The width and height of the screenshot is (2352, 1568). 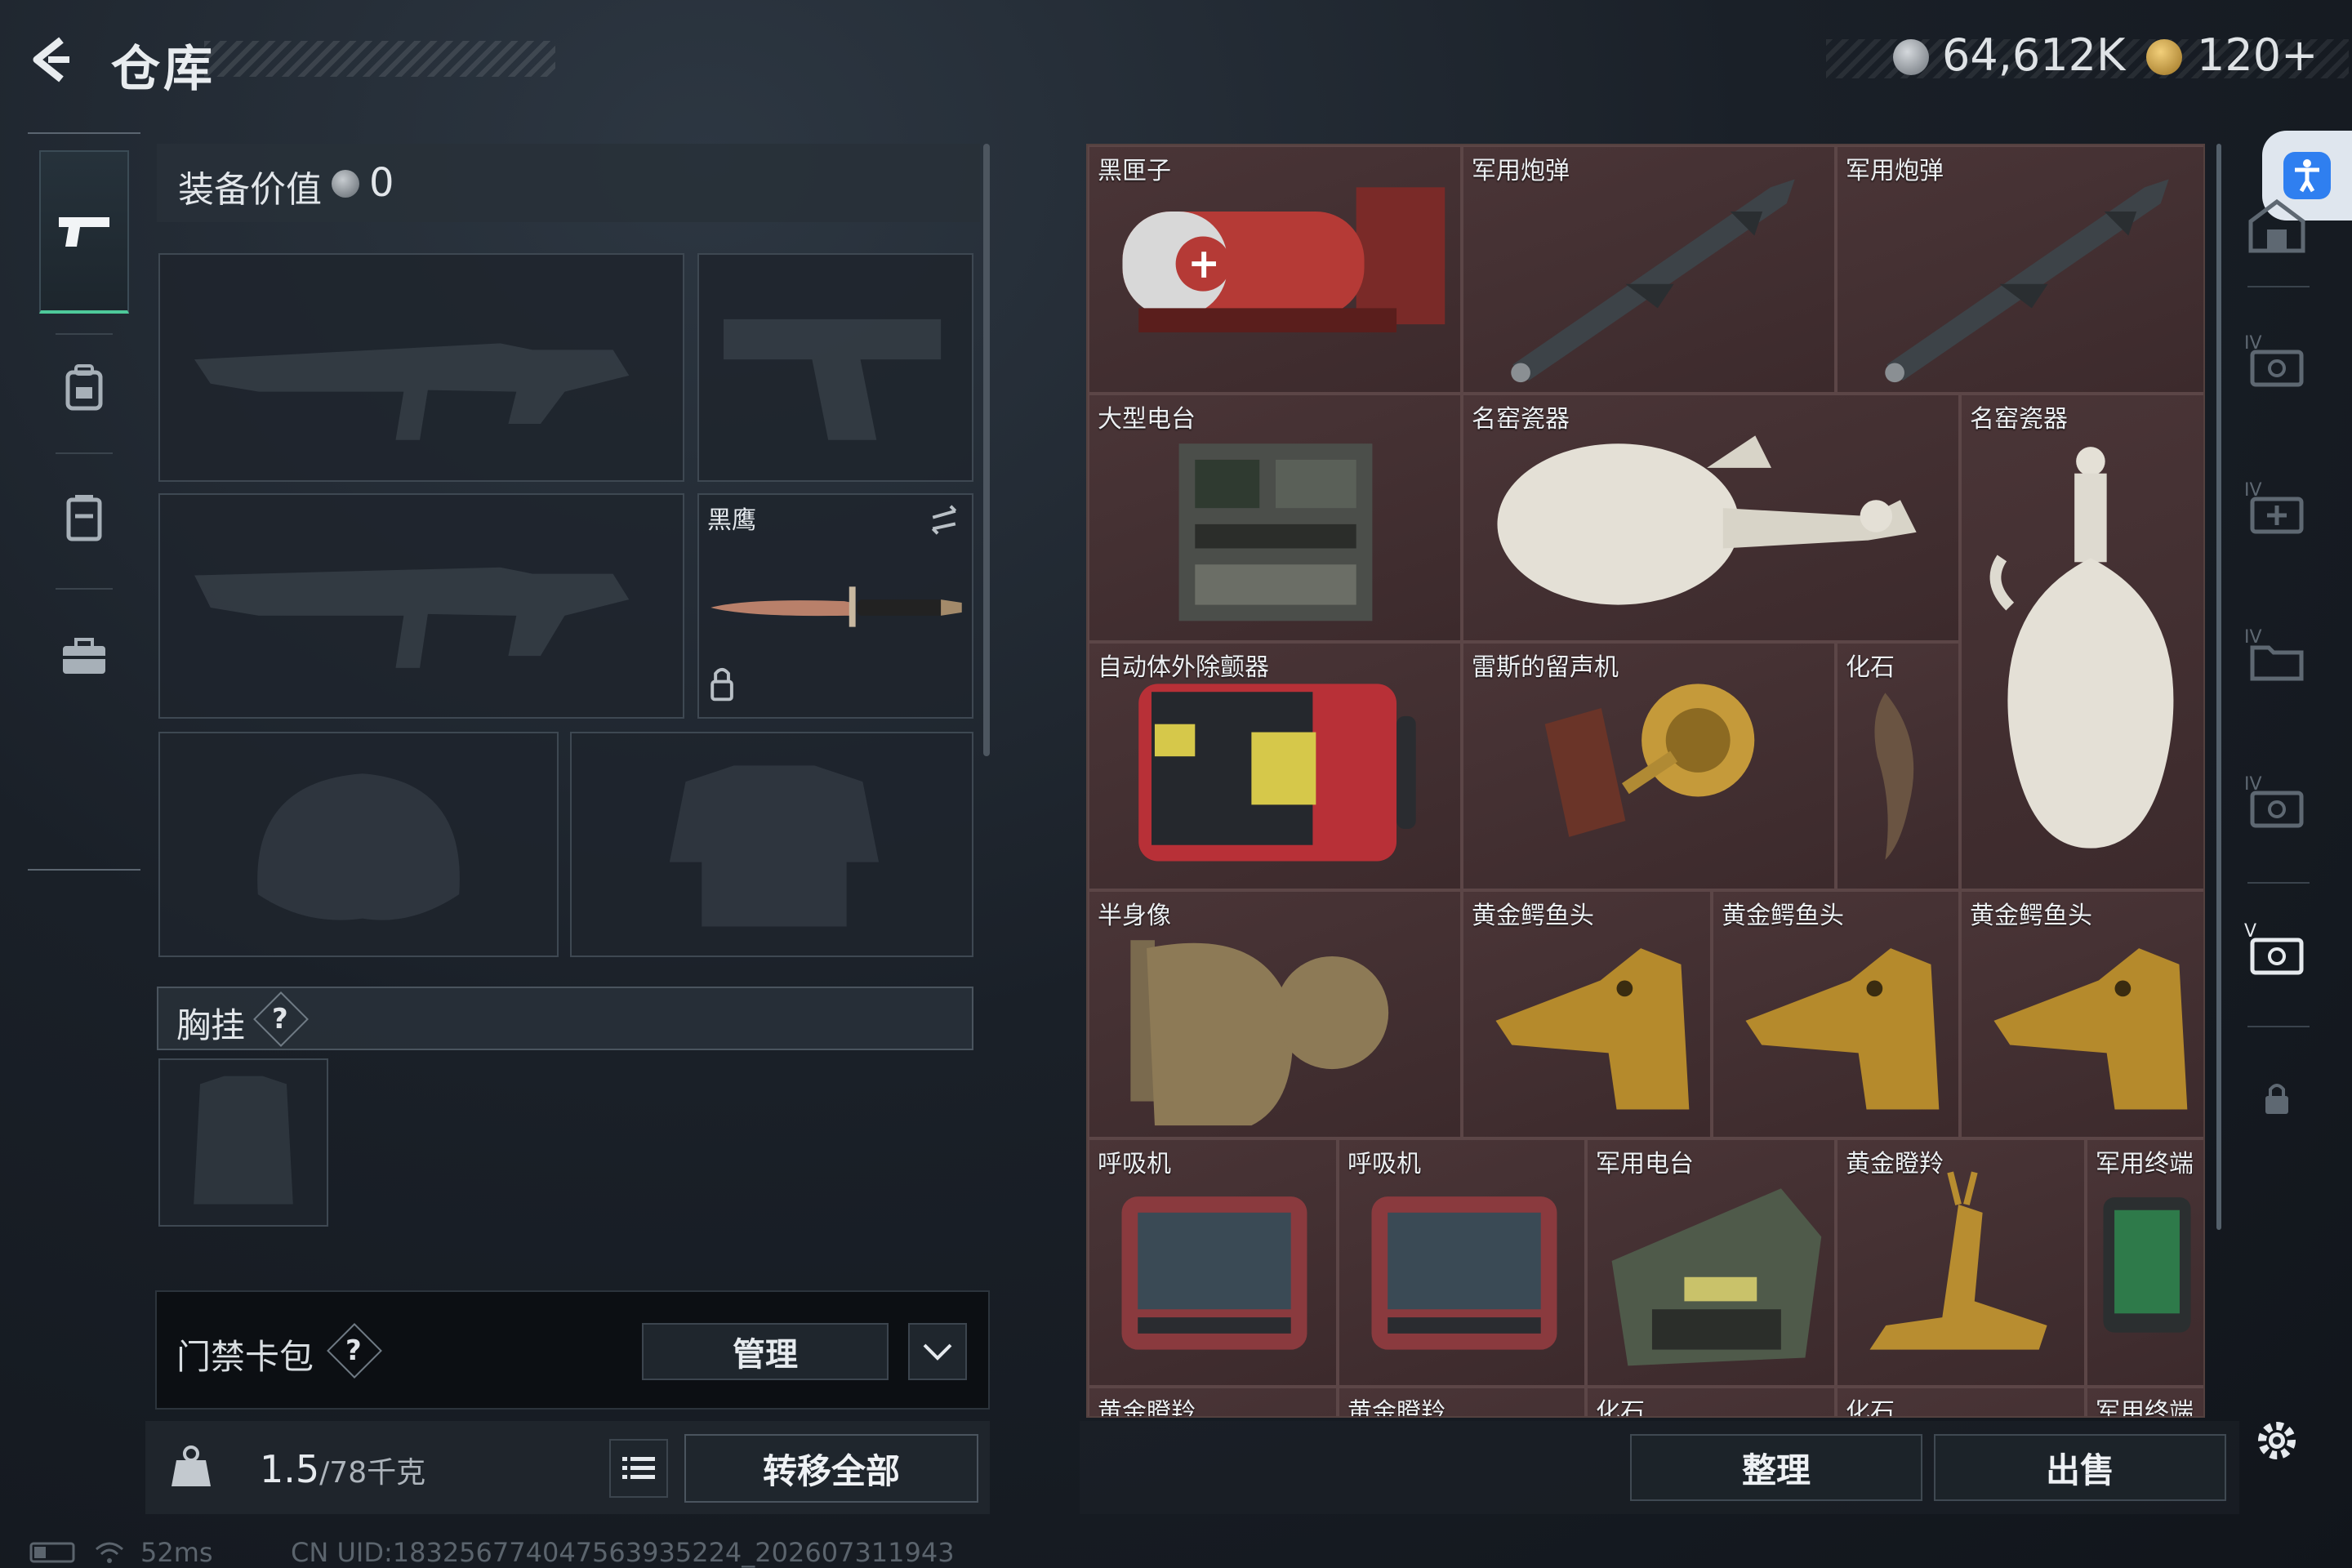 What do you see at coordinates (109, 1552) in the screenshot?
I see `wifi-icon` at bounding box center [109, 1552].